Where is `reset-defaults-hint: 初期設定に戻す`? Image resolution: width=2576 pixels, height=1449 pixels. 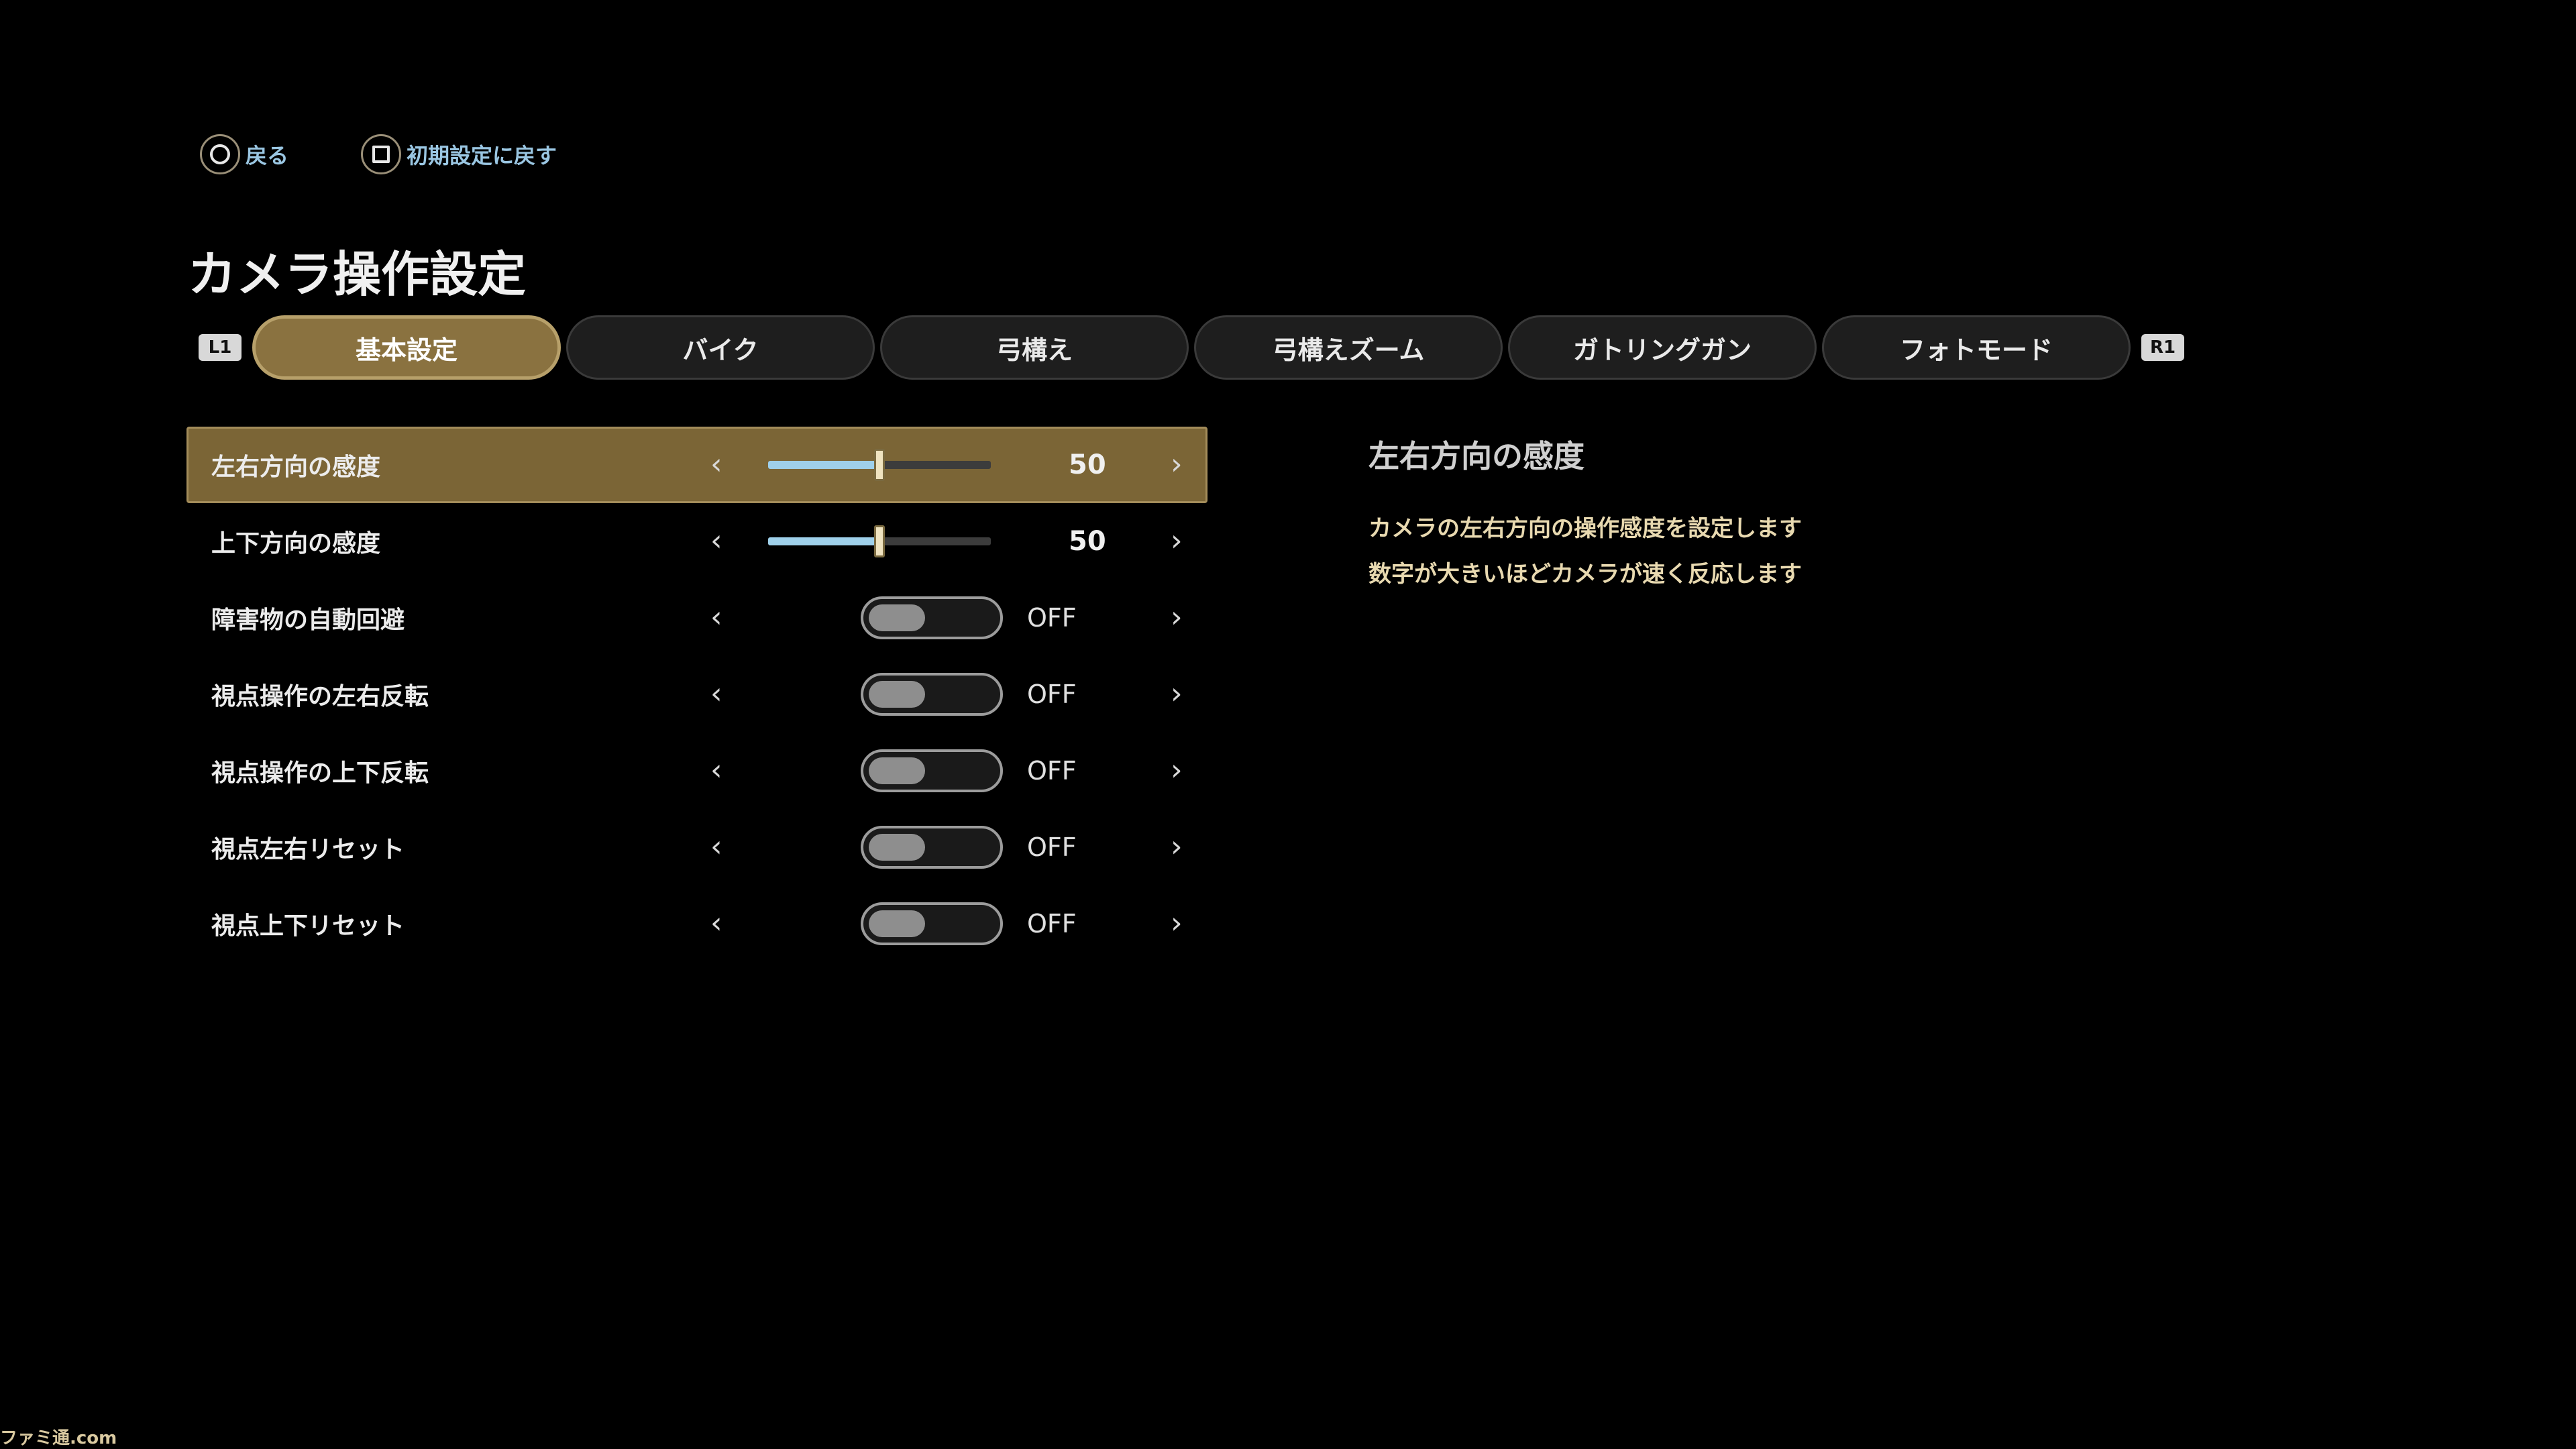
reset-defaults-hint: 初期設定に戻す is located at coordinates (459, 154).